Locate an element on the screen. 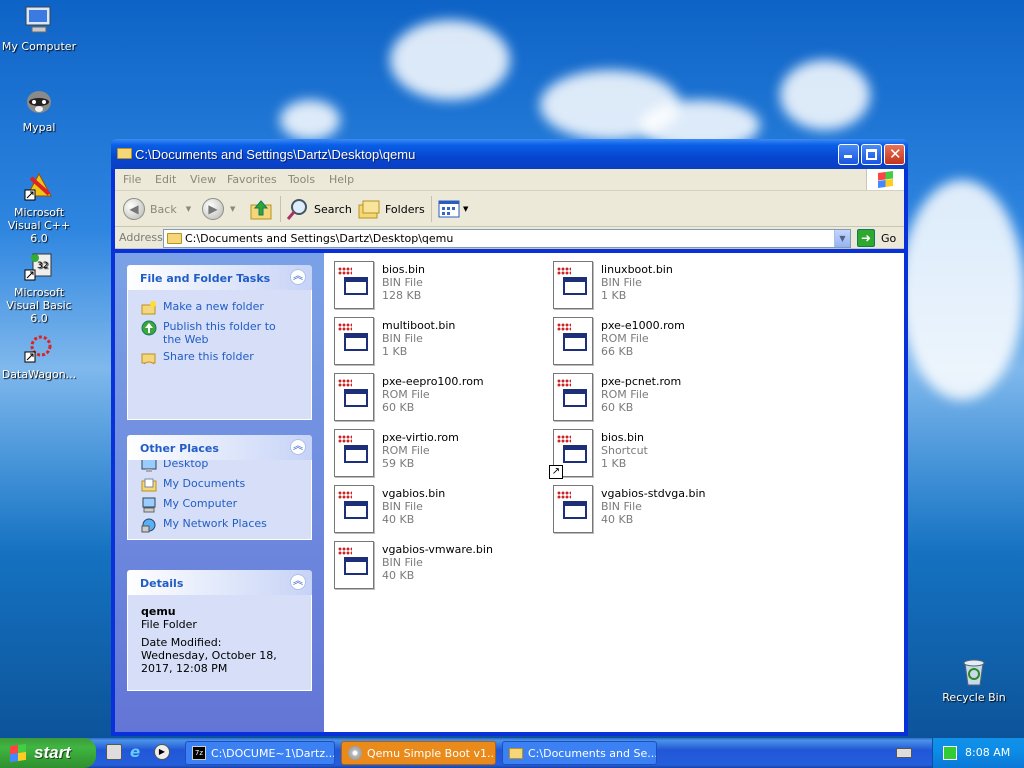 This screenshot has height=768, width=1024. desktop-icon-visual-cpp: Microsoft Visual C++ 6.0 is located at coordinates (39, 207).